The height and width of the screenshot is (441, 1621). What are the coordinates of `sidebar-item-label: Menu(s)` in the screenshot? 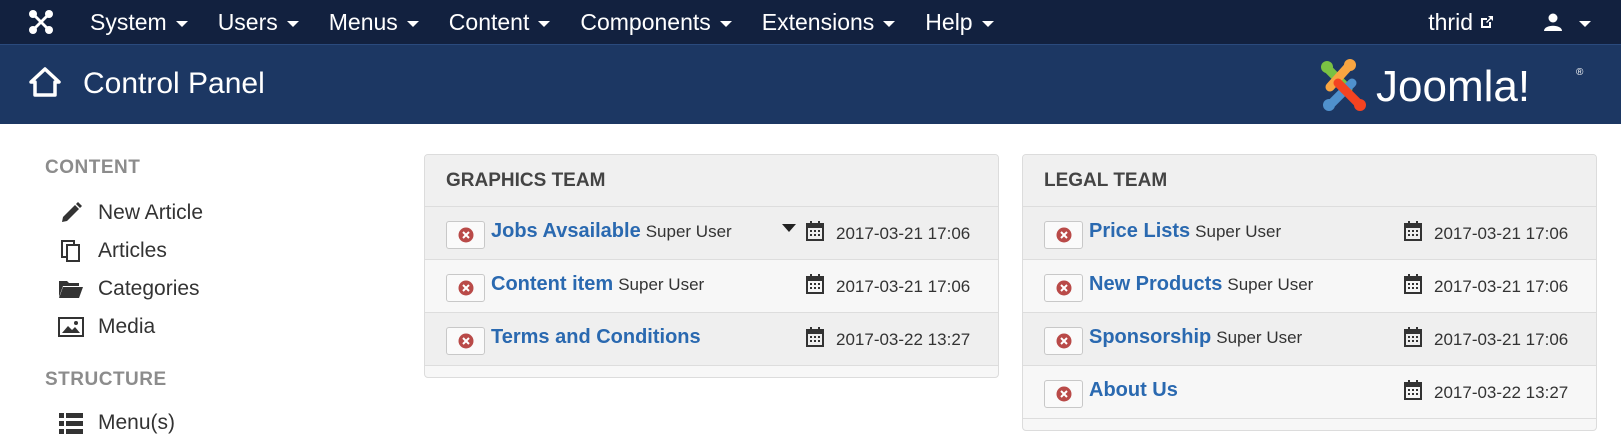 It's located at (137, 422).